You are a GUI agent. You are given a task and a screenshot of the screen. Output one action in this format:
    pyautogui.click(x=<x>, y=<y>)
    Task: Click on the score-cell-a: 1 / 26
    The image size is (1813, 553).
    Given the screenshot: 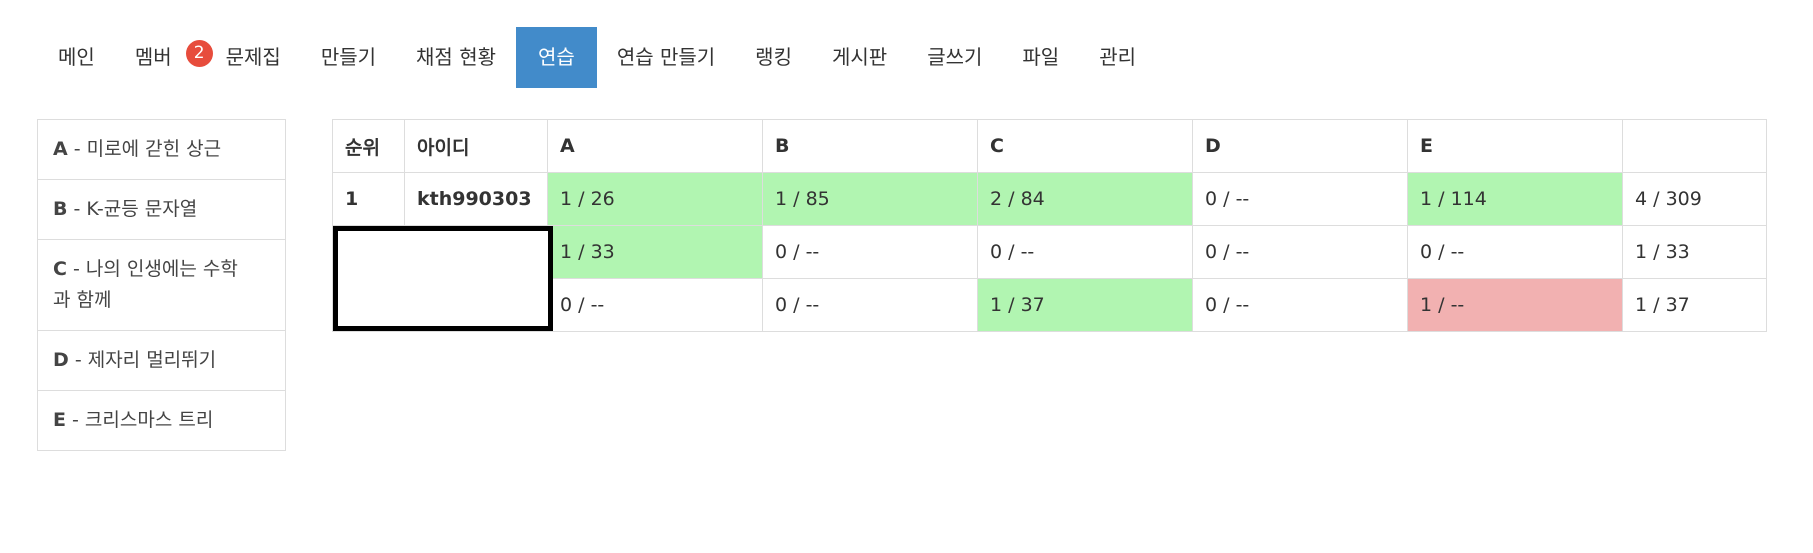 What is the action you would take?
    pyautogui.click(x=655, y=199)
    